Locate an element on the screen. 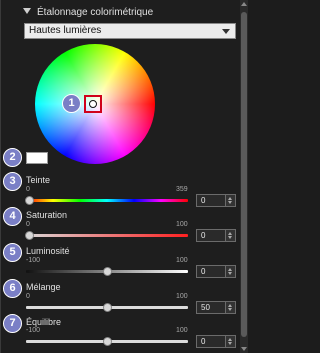  scrollbar-thumb is located at coordinates (244, 174).